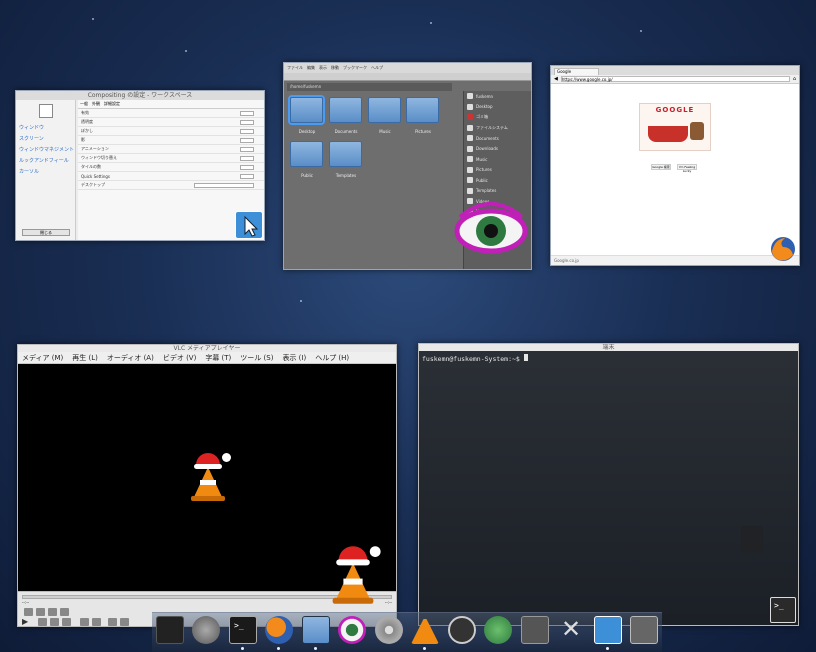 This screenshot has width=816, height=652. Describe the element at coordinates (369, 87) in the screenshot. I see `path-bar: /home/fuskemn` at that location.